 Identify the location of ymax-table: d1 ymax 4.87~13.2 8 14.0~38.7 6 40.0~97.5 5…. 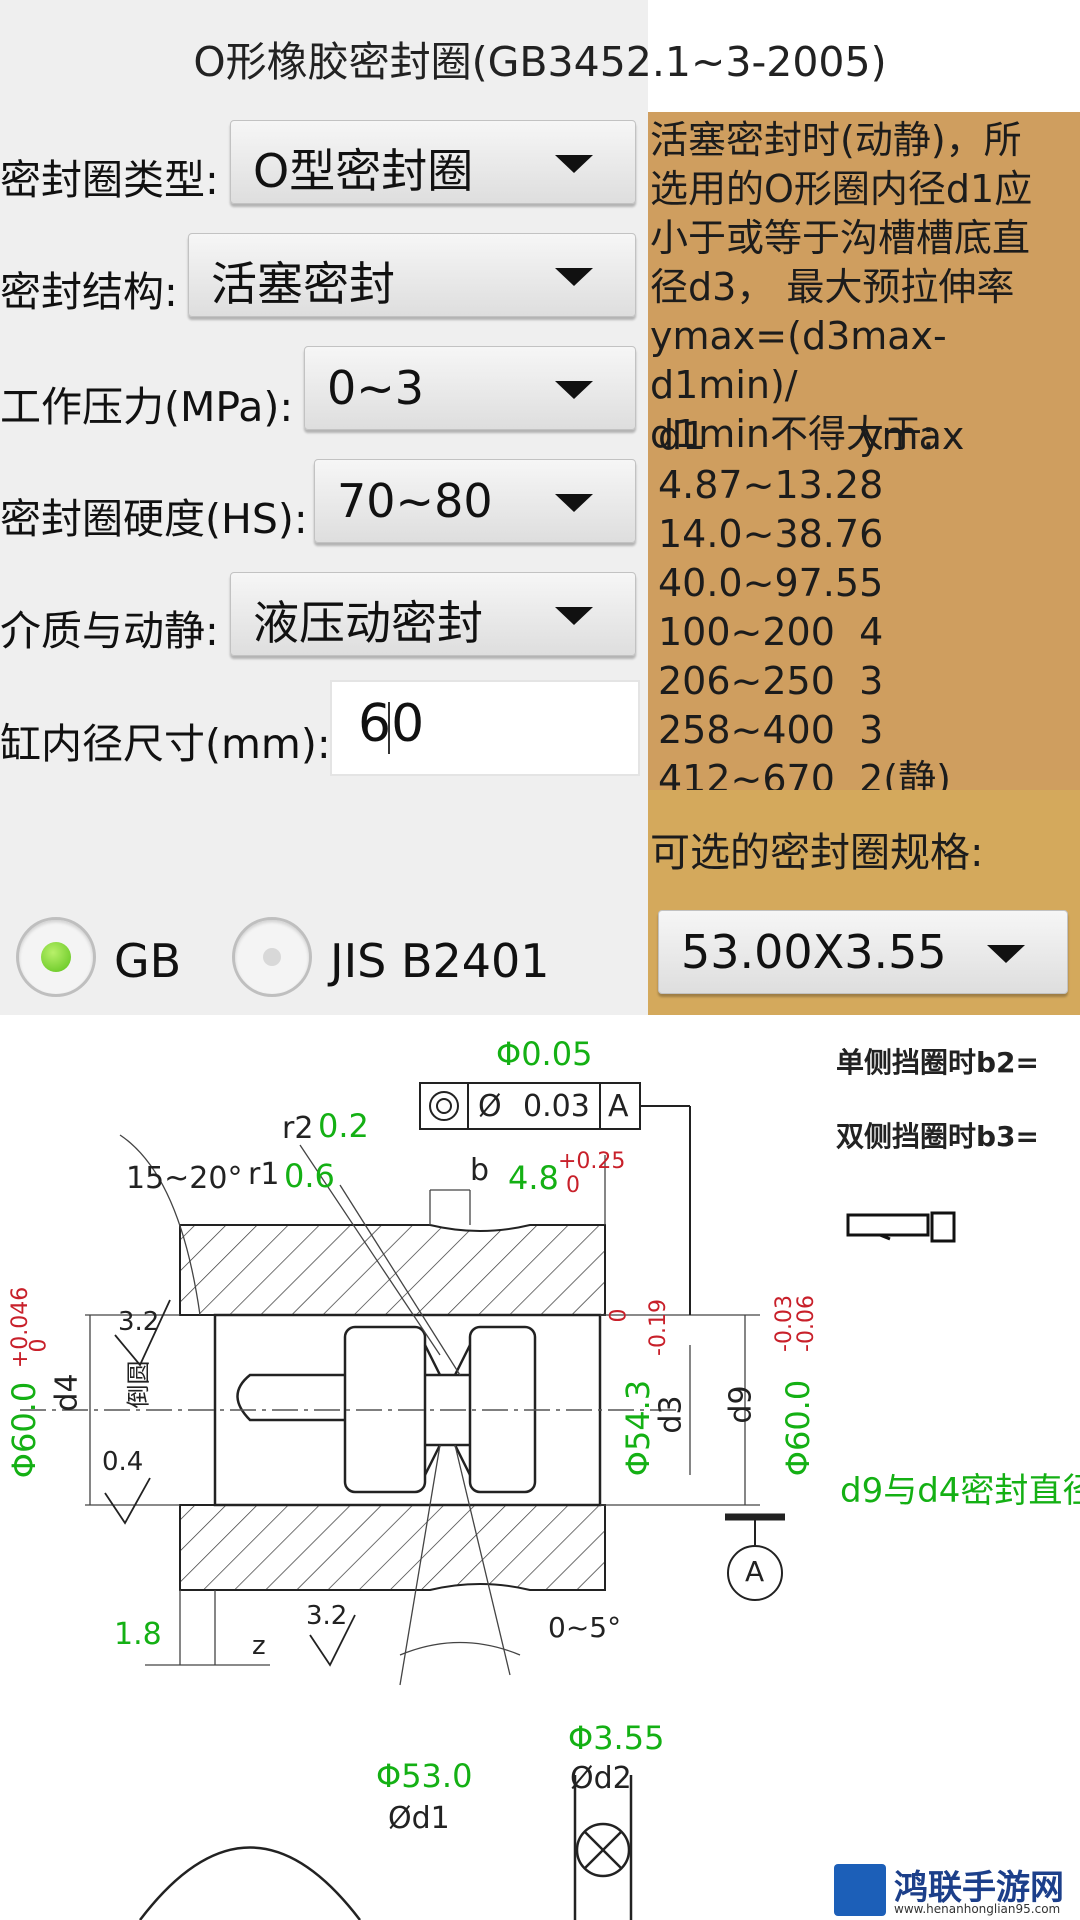
(811, 601).